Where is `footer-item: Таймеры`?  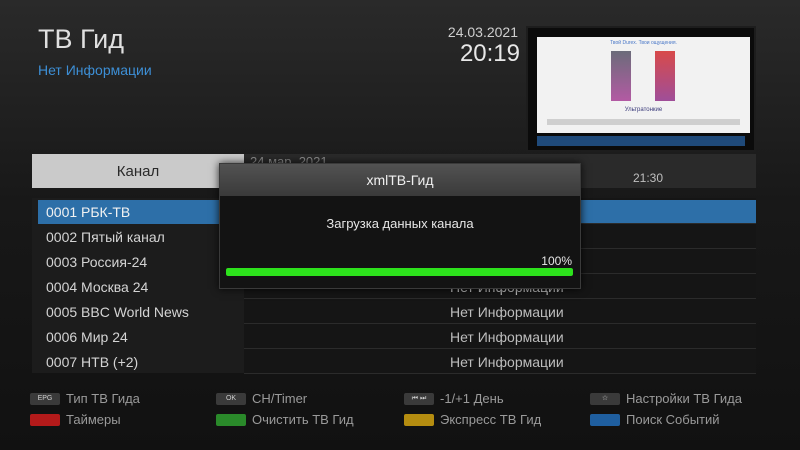 footer-item: Таймеры is located at coordinates (75, 419).